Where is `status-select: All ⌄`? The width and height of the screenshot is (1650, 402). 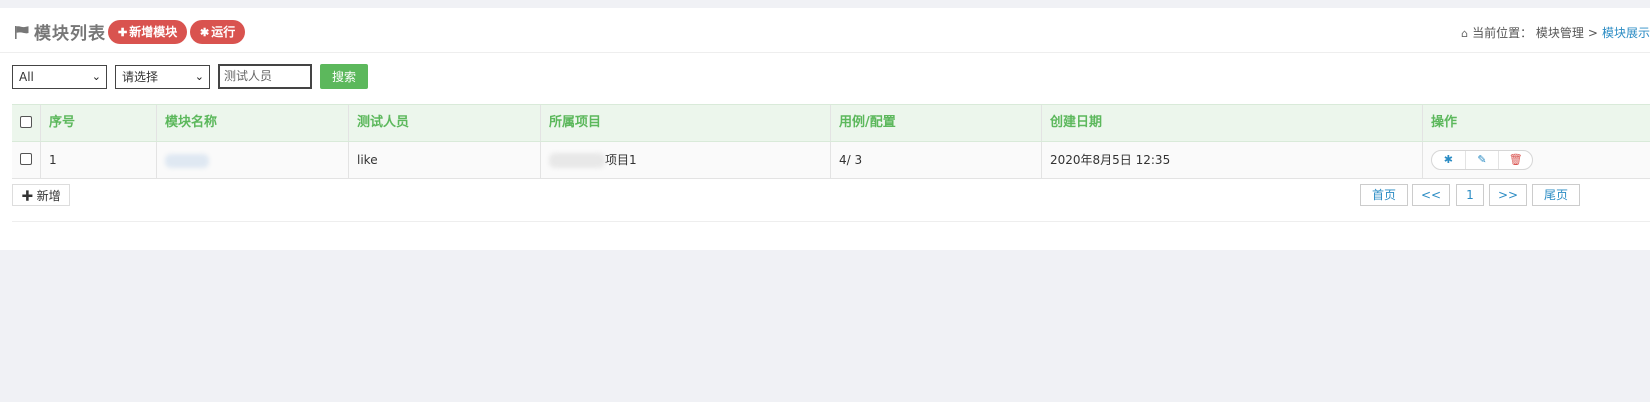 status-select: All ⌄ is located at coordinates (59, 77).